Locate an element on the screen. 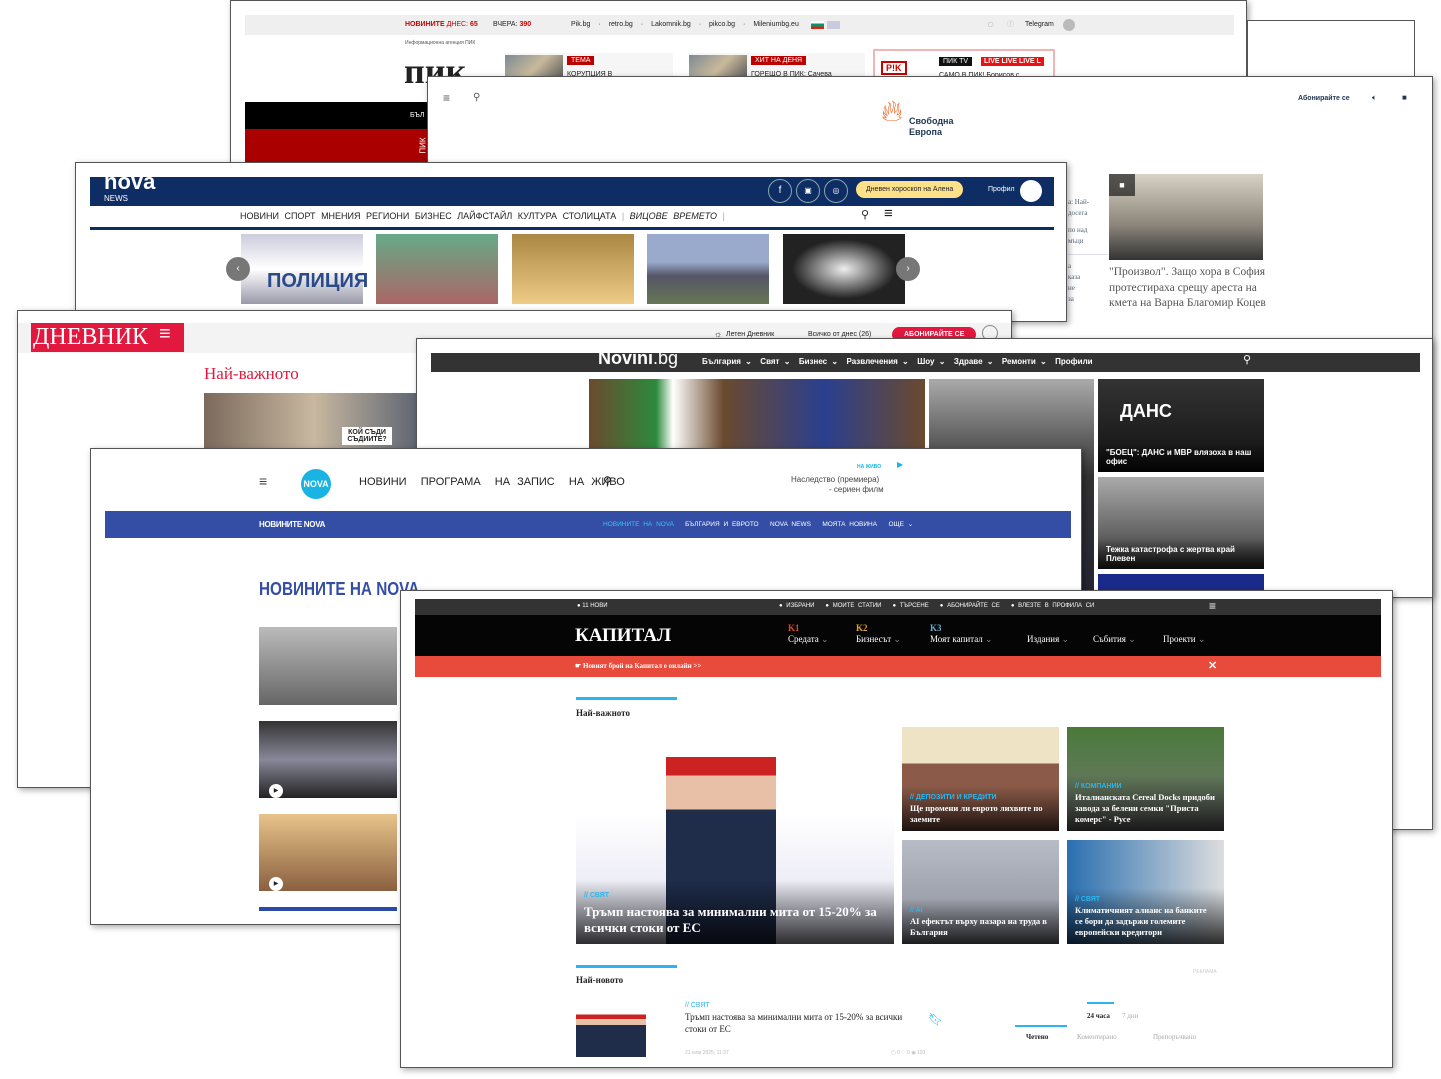  dnevnik-logo: ДНЕВНИК ≡ is located at coordinates (107, 337).